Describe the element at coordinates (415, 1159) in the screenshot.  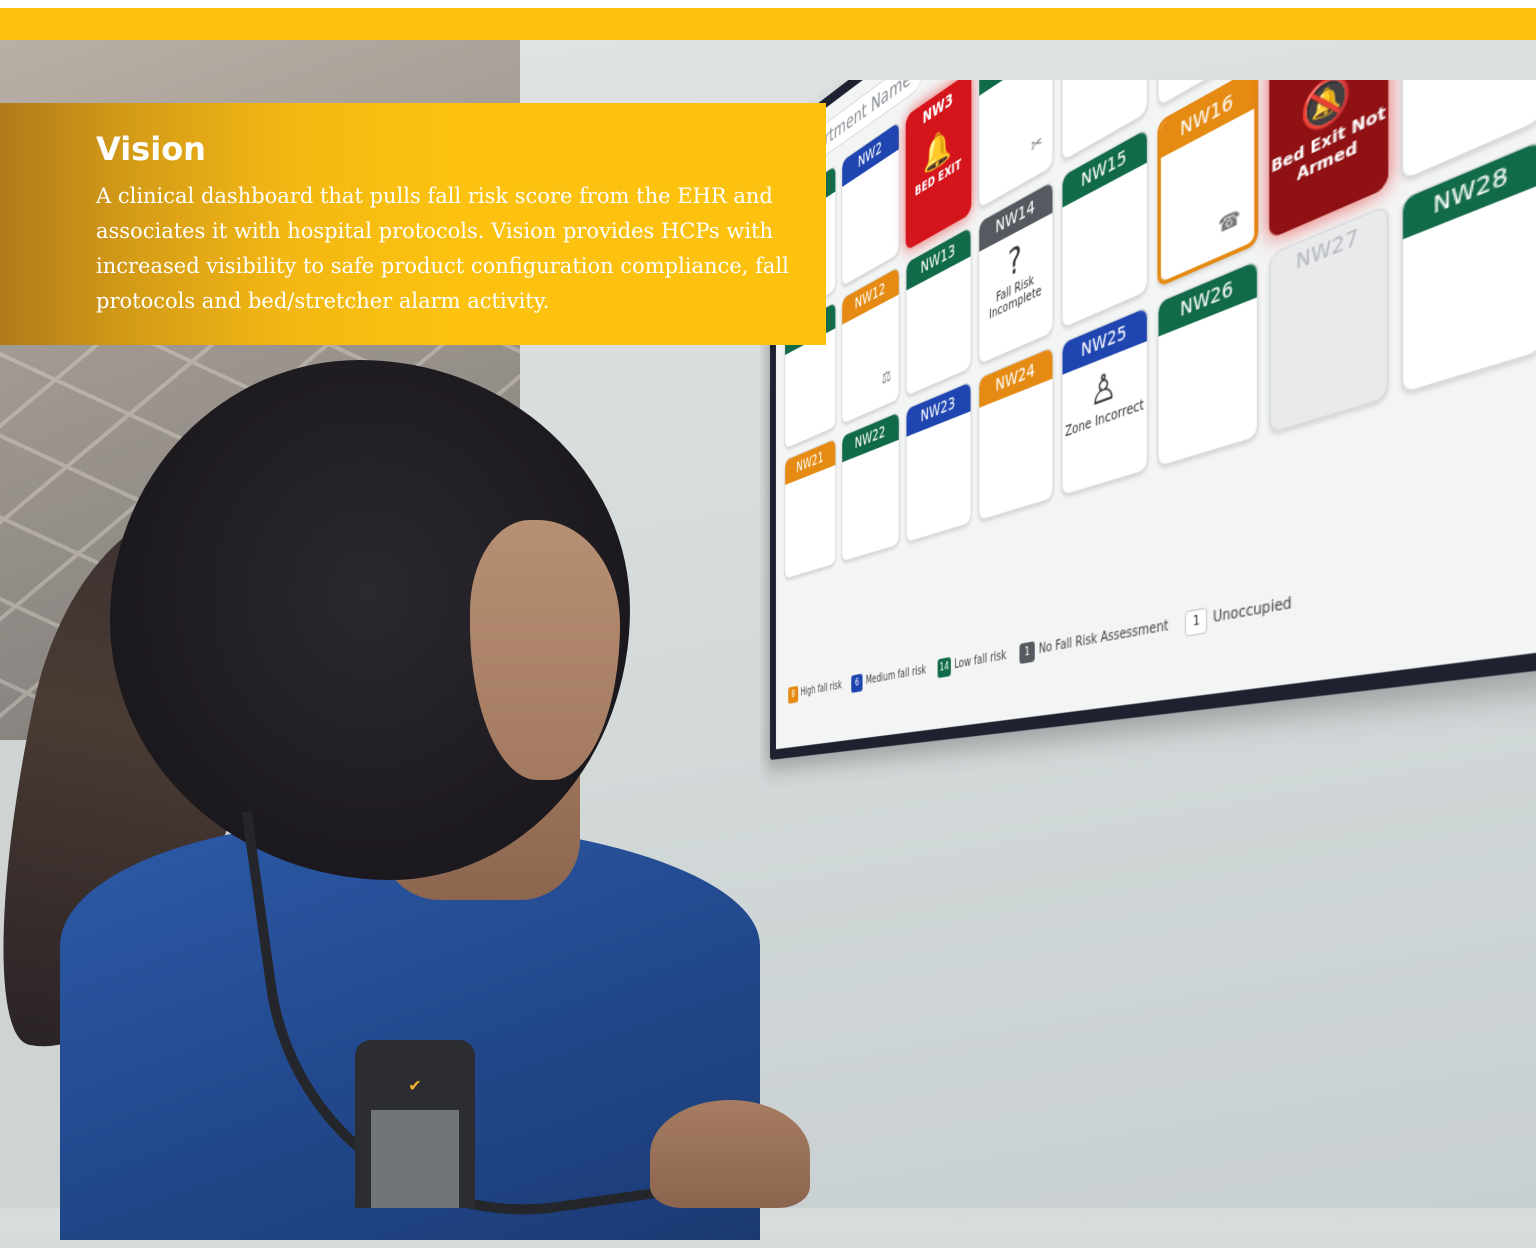
I see `device-screen` at that location.